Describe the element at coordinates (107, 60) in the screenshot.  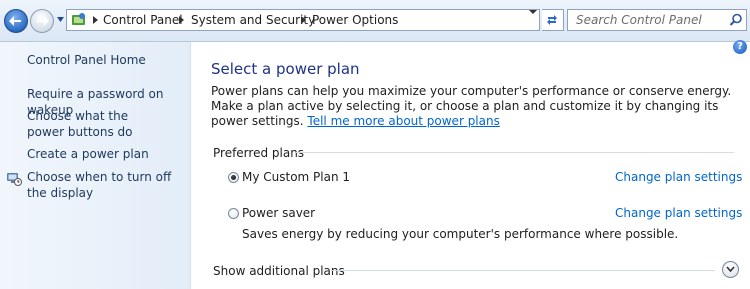
I see `control-panel-home-link: Control Panel Home` at that location.